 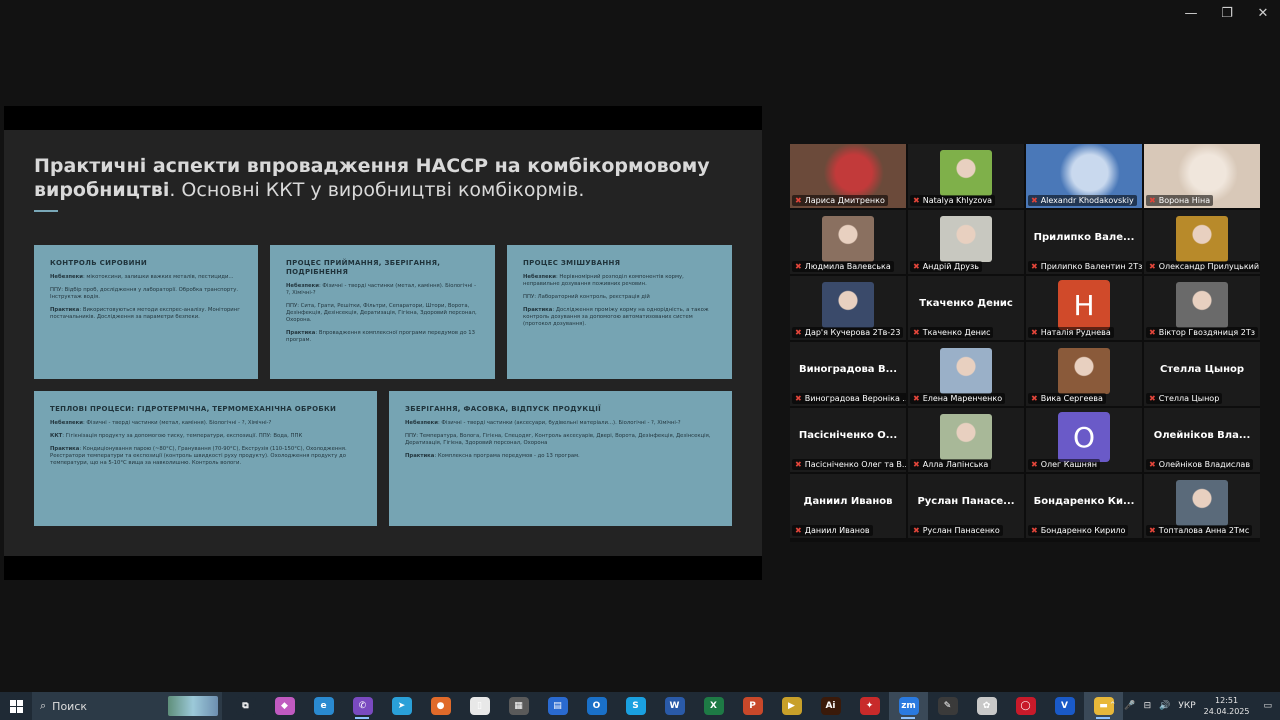 What do you see at coordinates (1084, 440) in the screenshot?
I see `participant-tile: O ✖ Олег Кашнян` at bounding box center [1084, 440].